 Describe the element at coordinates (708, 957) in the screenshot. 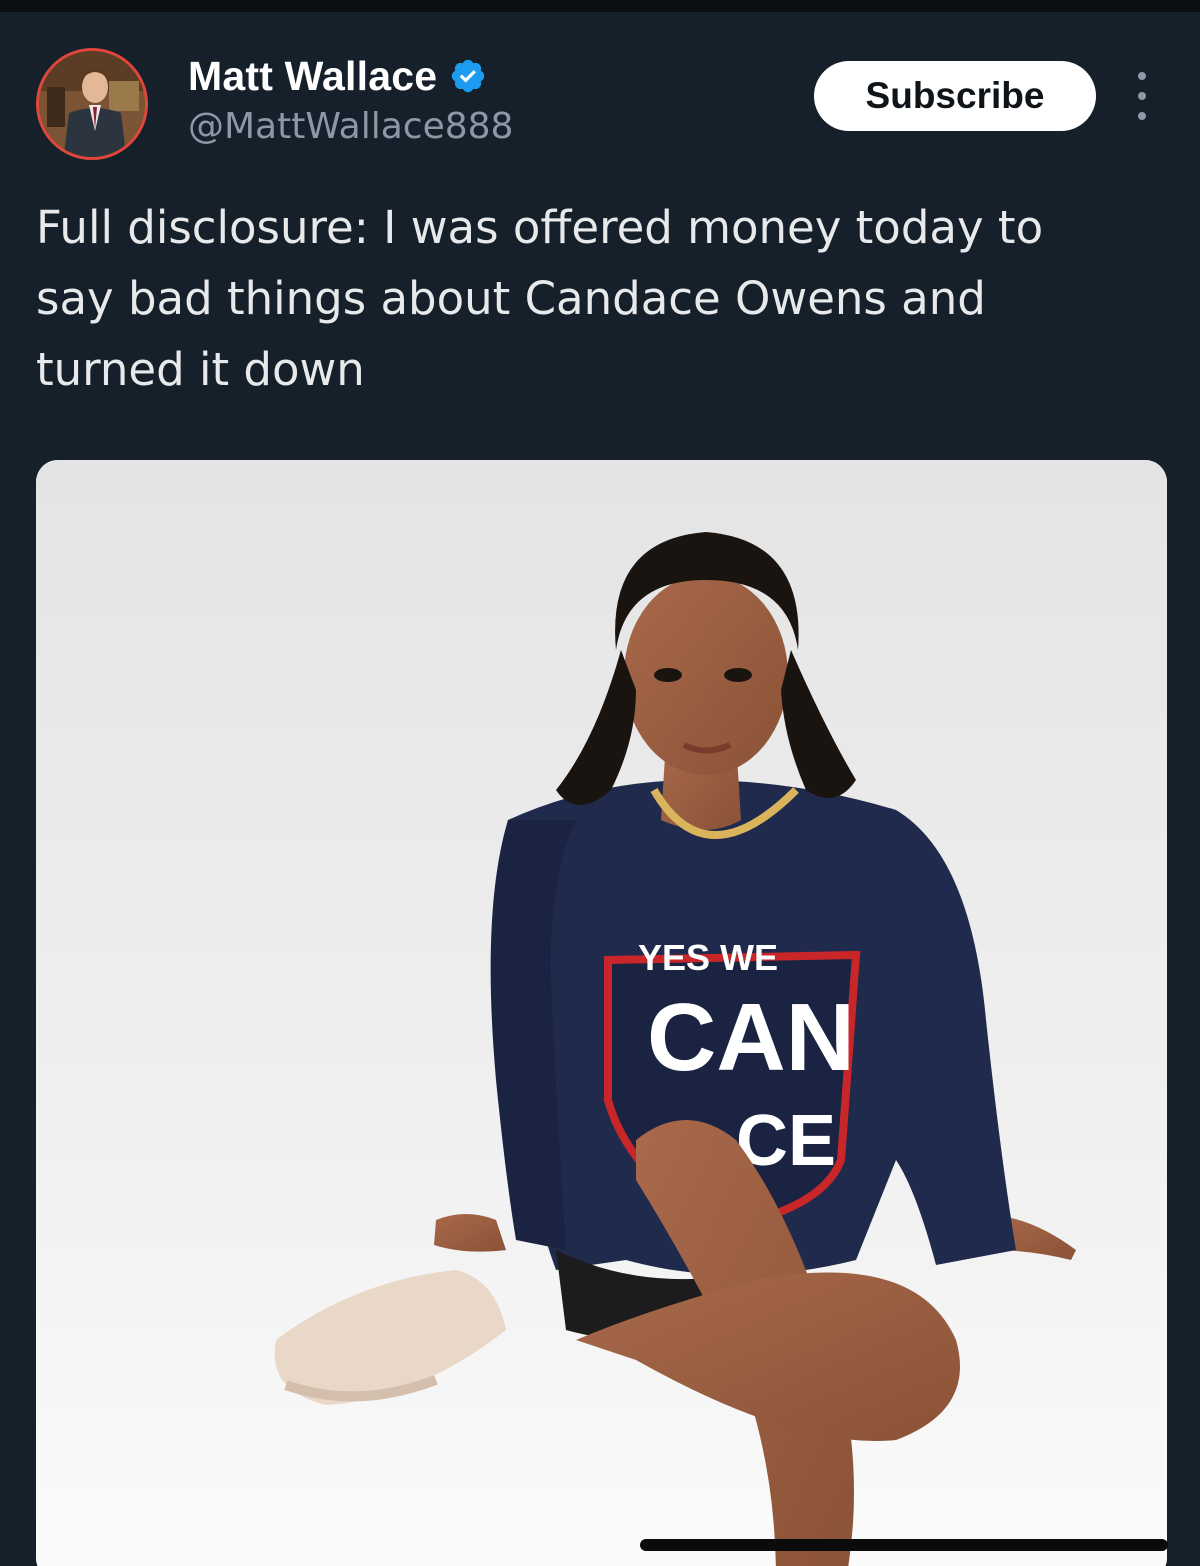

I see `shirt-text-line1: YES WE` at that location.